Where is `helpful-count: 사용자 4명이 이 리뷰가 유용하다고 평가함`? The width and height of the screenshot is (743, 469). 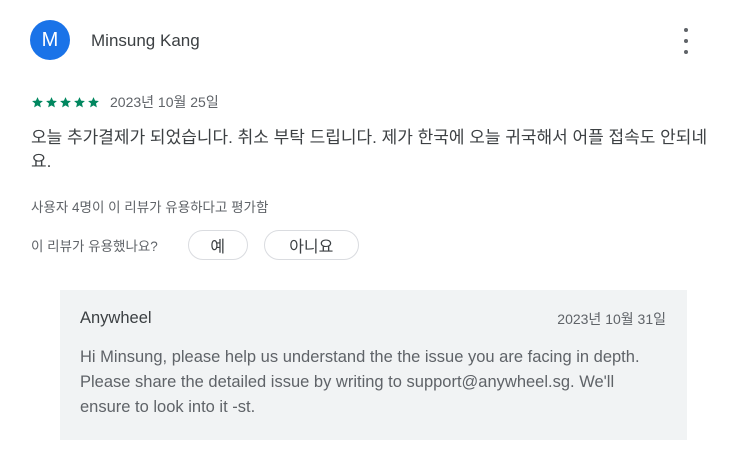
helpful-count: 사용자 4명이 이 리뷰가 유용하다고 평가함 is located at coordinates (150, 207).